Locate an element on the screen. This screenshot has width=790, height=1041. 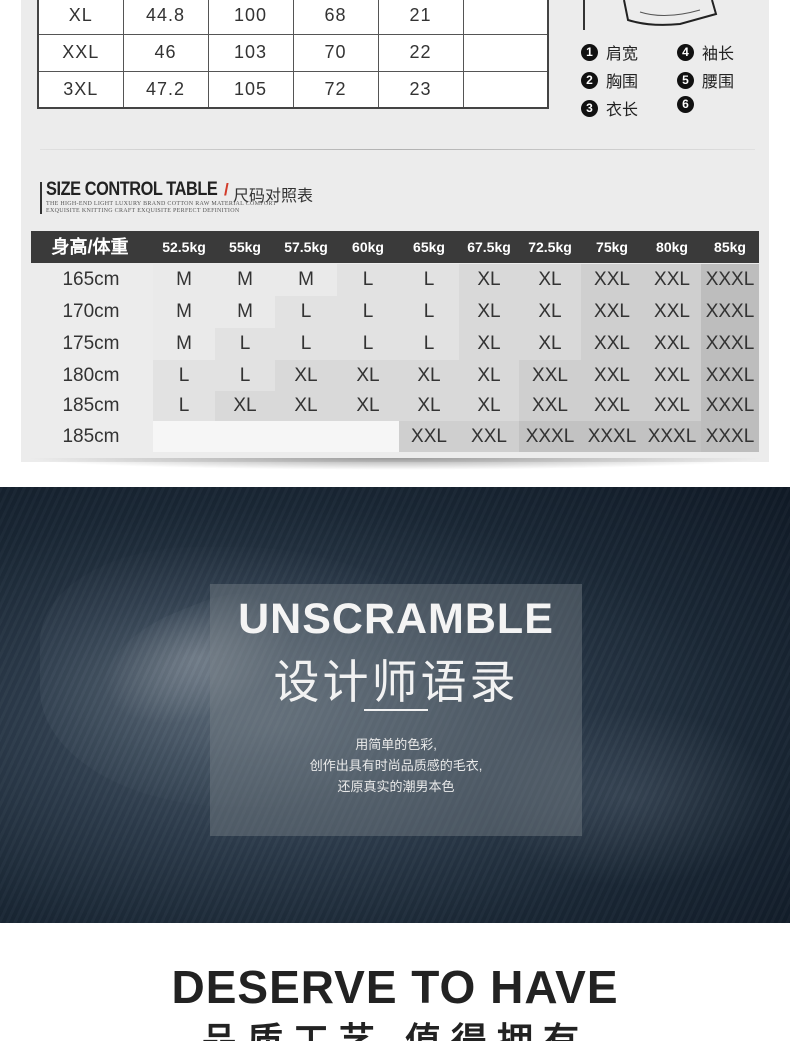
weight-header: 60kg is located at coordinates (368, 247).